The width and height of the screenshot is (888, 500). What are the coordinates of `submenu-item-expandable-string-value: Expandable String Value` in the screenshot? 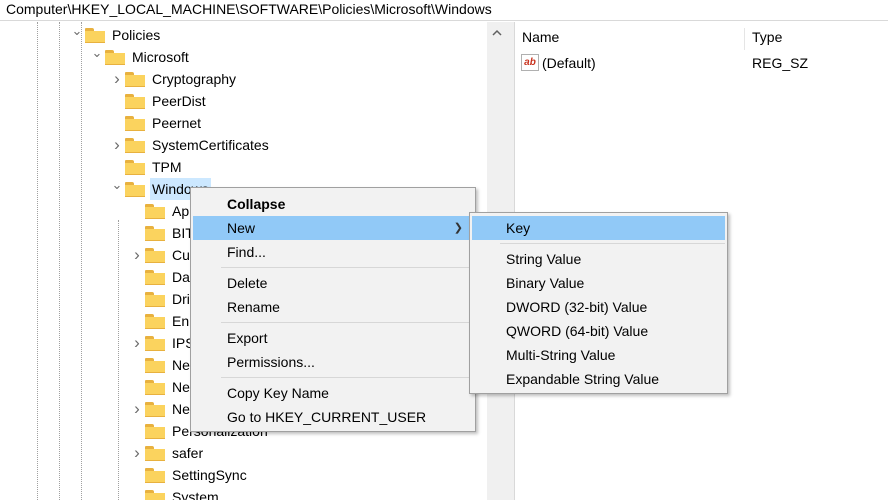 It's located at (598, 379).